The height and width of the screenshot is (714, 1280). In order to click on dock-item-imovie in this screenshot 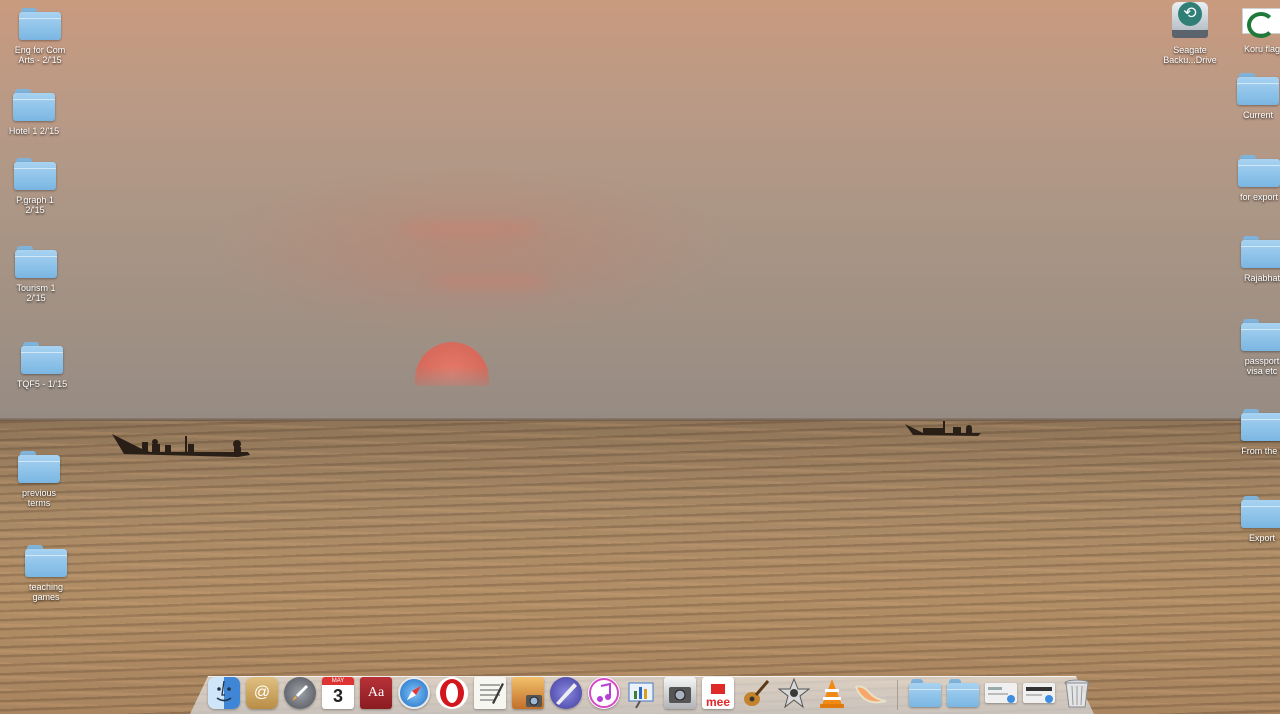, I will do `click(794, 693)`.